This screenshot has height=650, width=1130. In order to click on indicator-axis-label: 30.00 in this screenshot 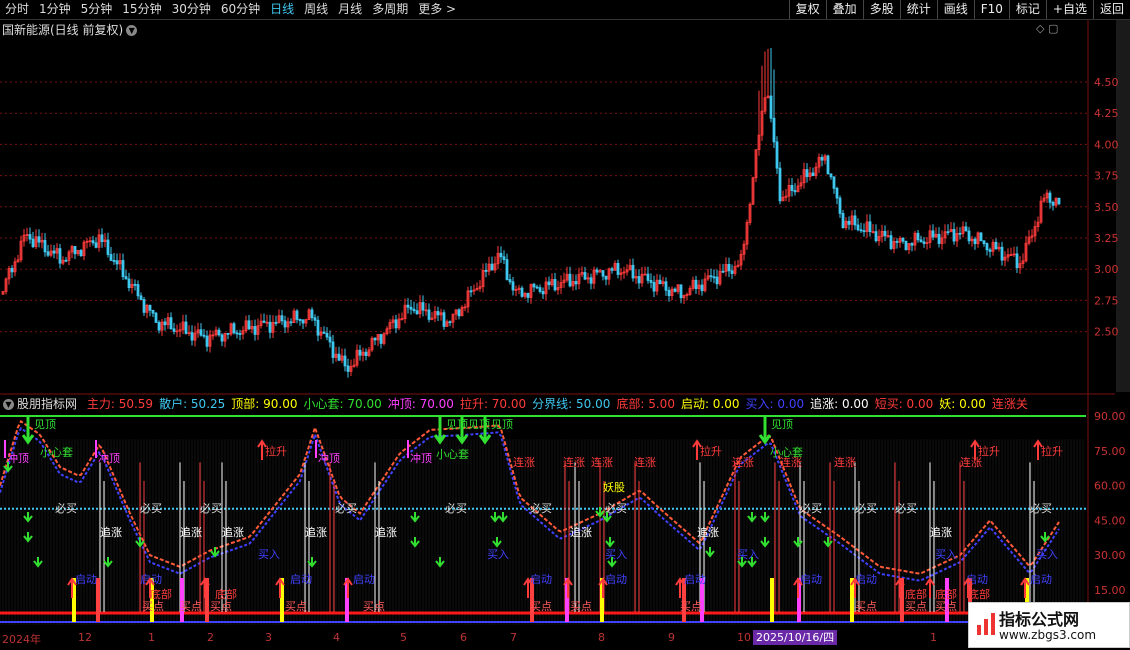, I will do `click(1110, 555)`.